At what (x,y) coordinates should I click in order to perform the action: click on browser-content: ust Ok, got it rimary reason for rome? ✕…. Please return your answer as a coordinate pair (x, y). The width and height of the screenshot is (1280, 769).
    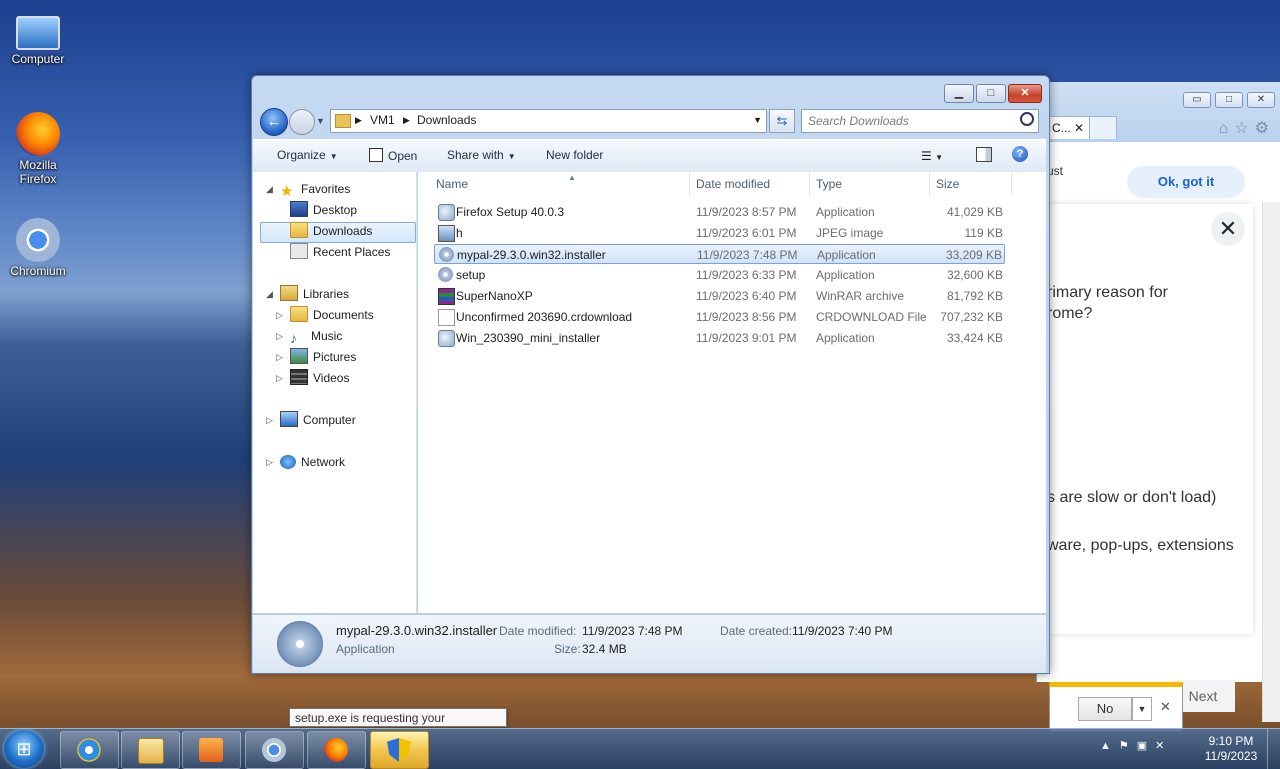
    Looking at the image, I should click on (1158, 437).